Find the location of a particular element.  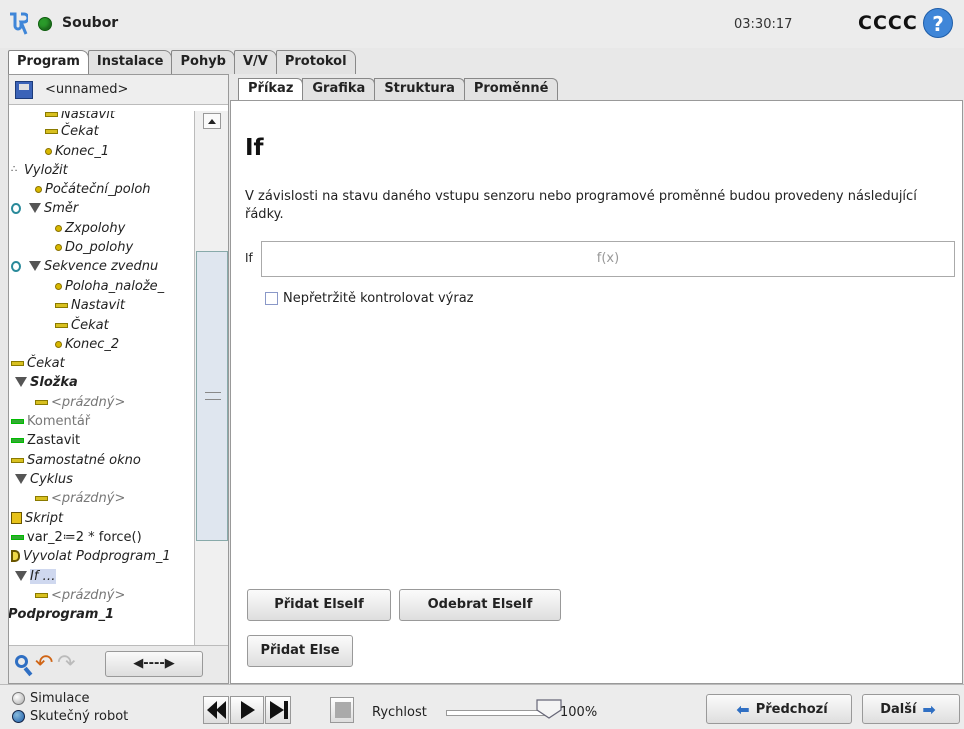

sub-tab-bar: Příkaz Grafika Struktura Proměnné is located at coordinates (398, 89).